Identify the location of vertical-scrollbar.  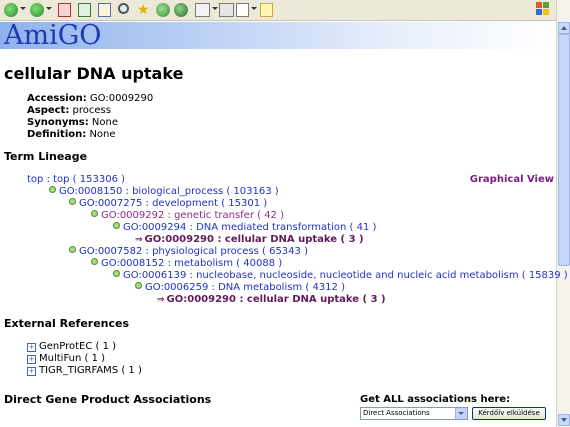
(563, 213).